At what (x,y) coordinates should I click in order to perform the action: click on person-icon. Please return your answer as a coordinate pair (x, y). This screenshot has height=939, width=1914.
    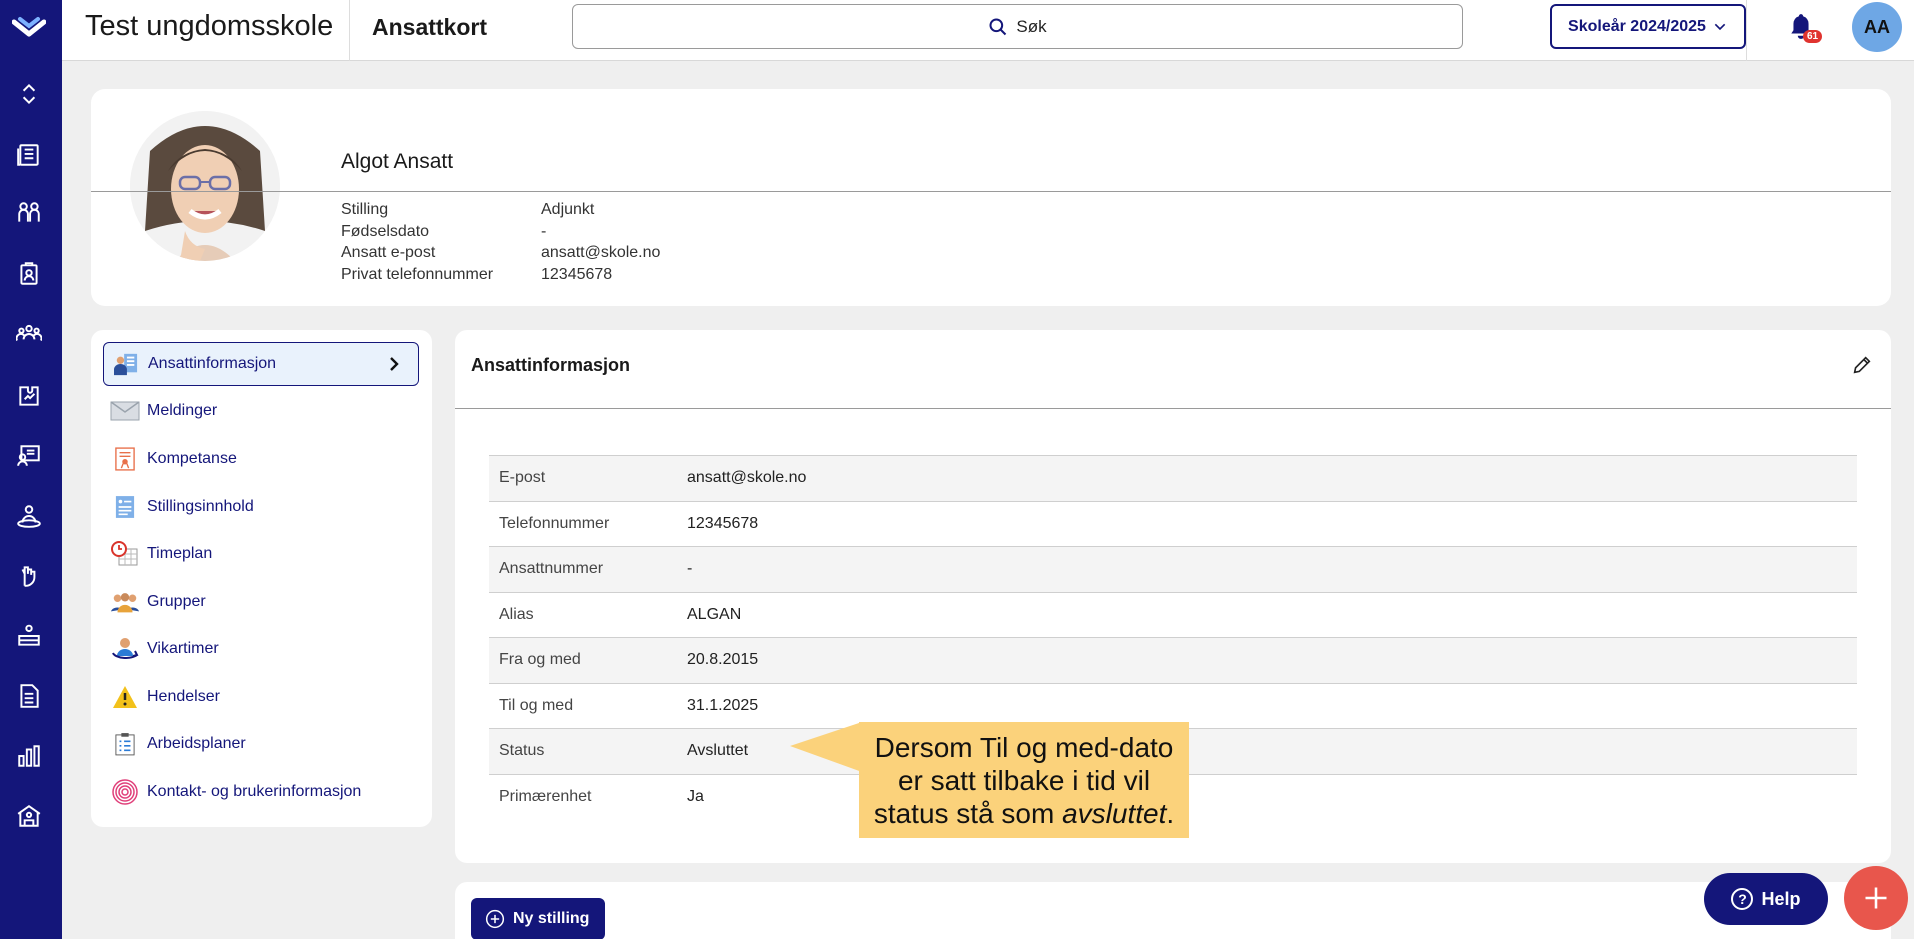
    Looking at the image, I should click on (29, 516).